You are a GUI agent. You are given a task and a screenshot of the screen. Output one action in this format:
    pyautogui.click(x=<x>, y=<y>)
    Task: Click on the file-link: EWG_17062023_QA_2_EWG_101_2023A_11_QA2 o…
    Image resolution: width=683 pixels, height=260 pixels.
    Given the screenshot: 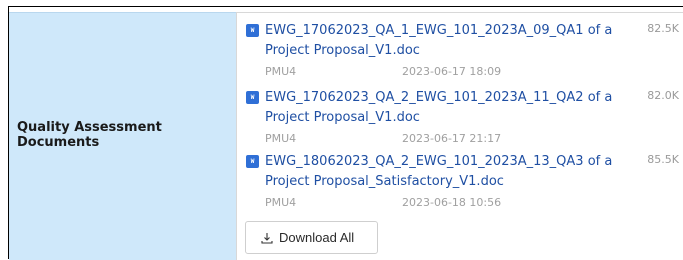 What is the action you would take?
    pyautogui.click(x=452, y=108)
    